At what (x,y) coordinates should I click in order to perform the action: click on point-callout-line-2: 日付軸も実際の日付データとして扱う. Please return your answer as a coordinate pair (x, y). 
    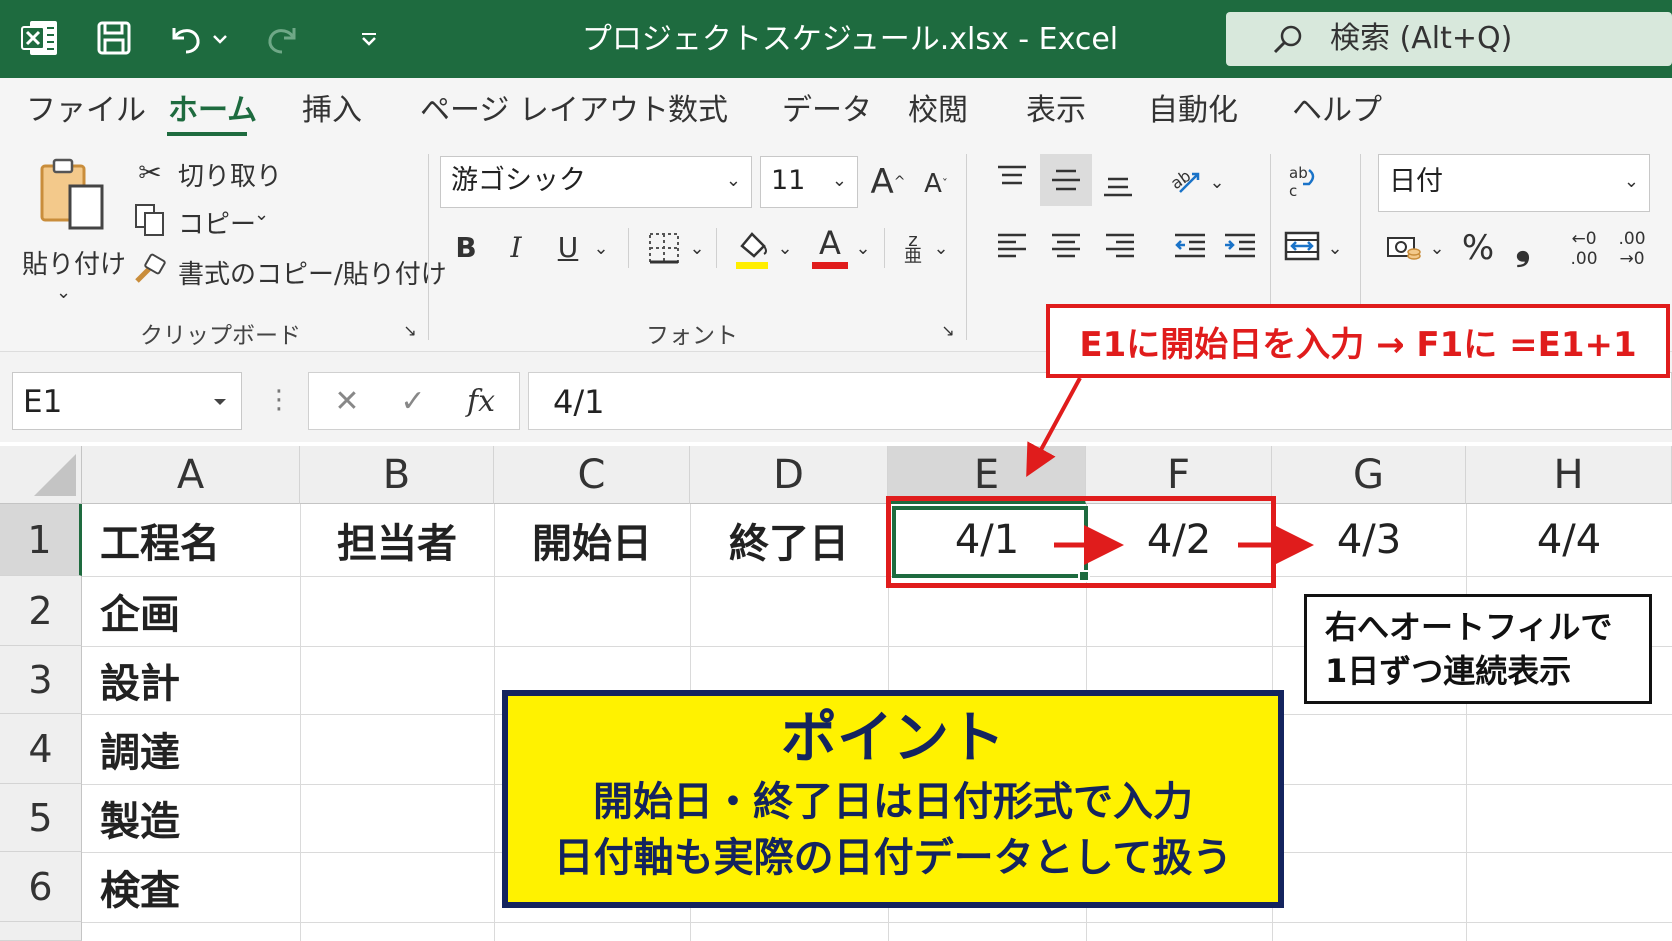
    Looking at the image, I should click on (893, 858).